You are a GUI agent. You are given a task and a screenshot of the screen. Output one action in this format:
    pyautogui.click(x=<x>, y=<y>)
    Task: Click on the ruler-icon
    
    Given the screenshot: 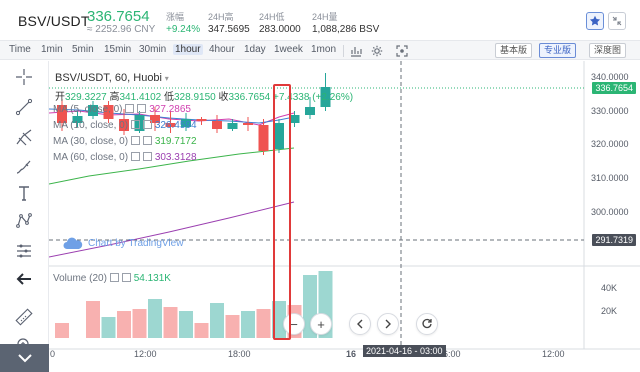 What is the action you would take?
    pyautogui.click(x=24, y=317)
    